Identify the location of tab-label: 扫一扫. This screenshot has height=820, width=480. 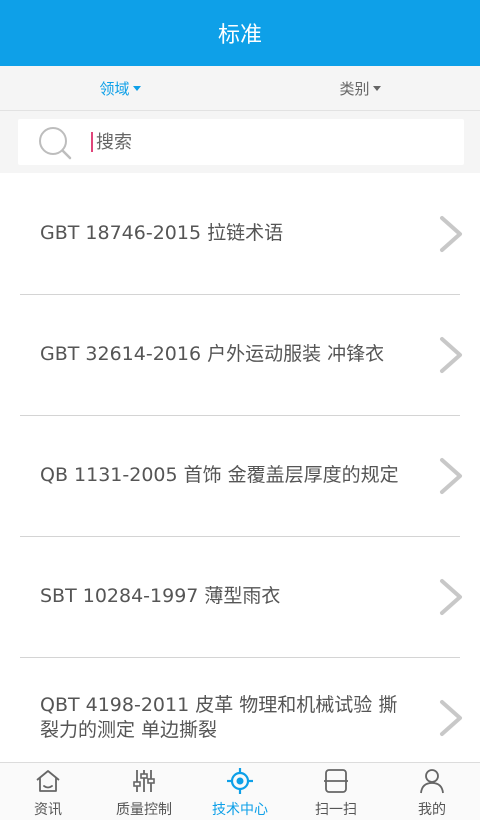
(336, 810).